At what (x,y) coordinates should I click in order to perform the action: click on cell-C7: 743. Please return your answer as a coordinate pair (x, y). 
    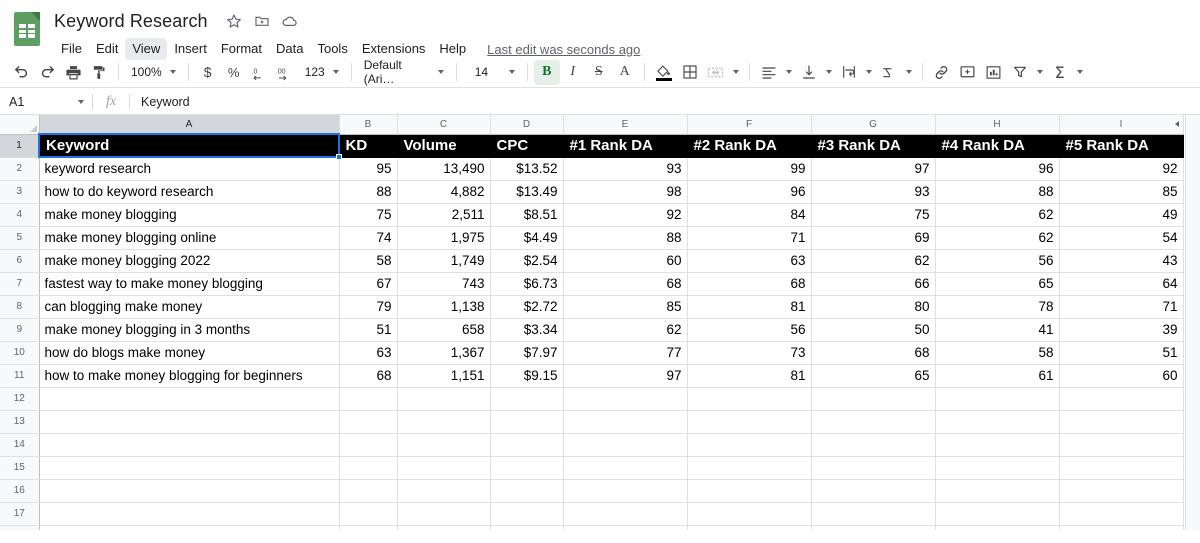
    Looking at the image, I should click on (444, 284).